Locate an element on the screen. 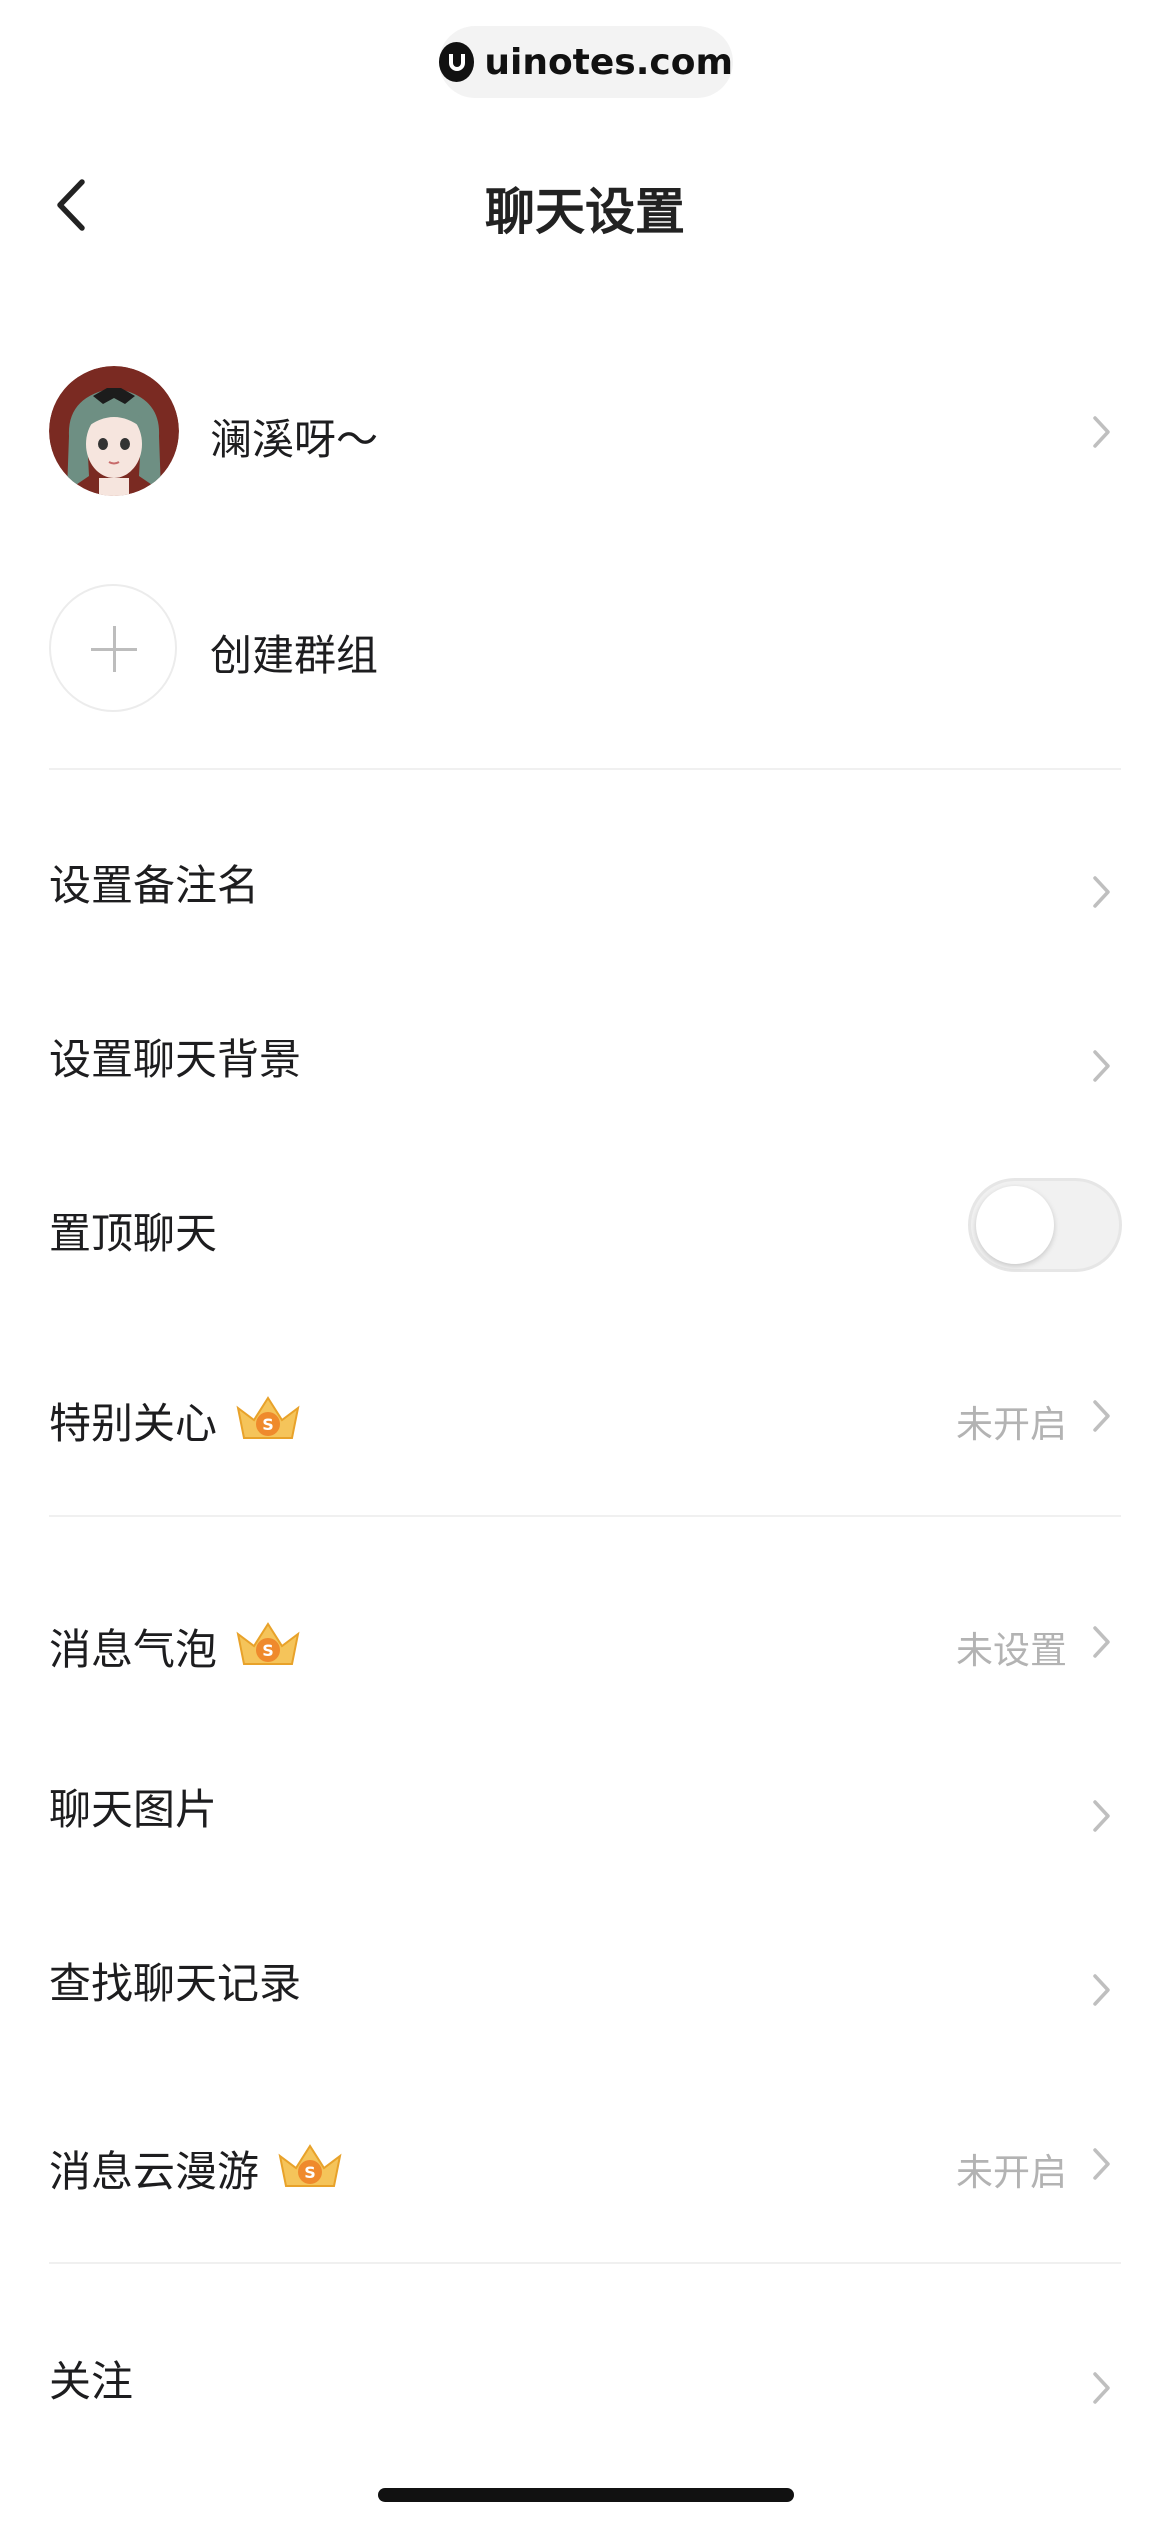 The image size is (1170, 2532). avatar is located at coordinates (114, 431).